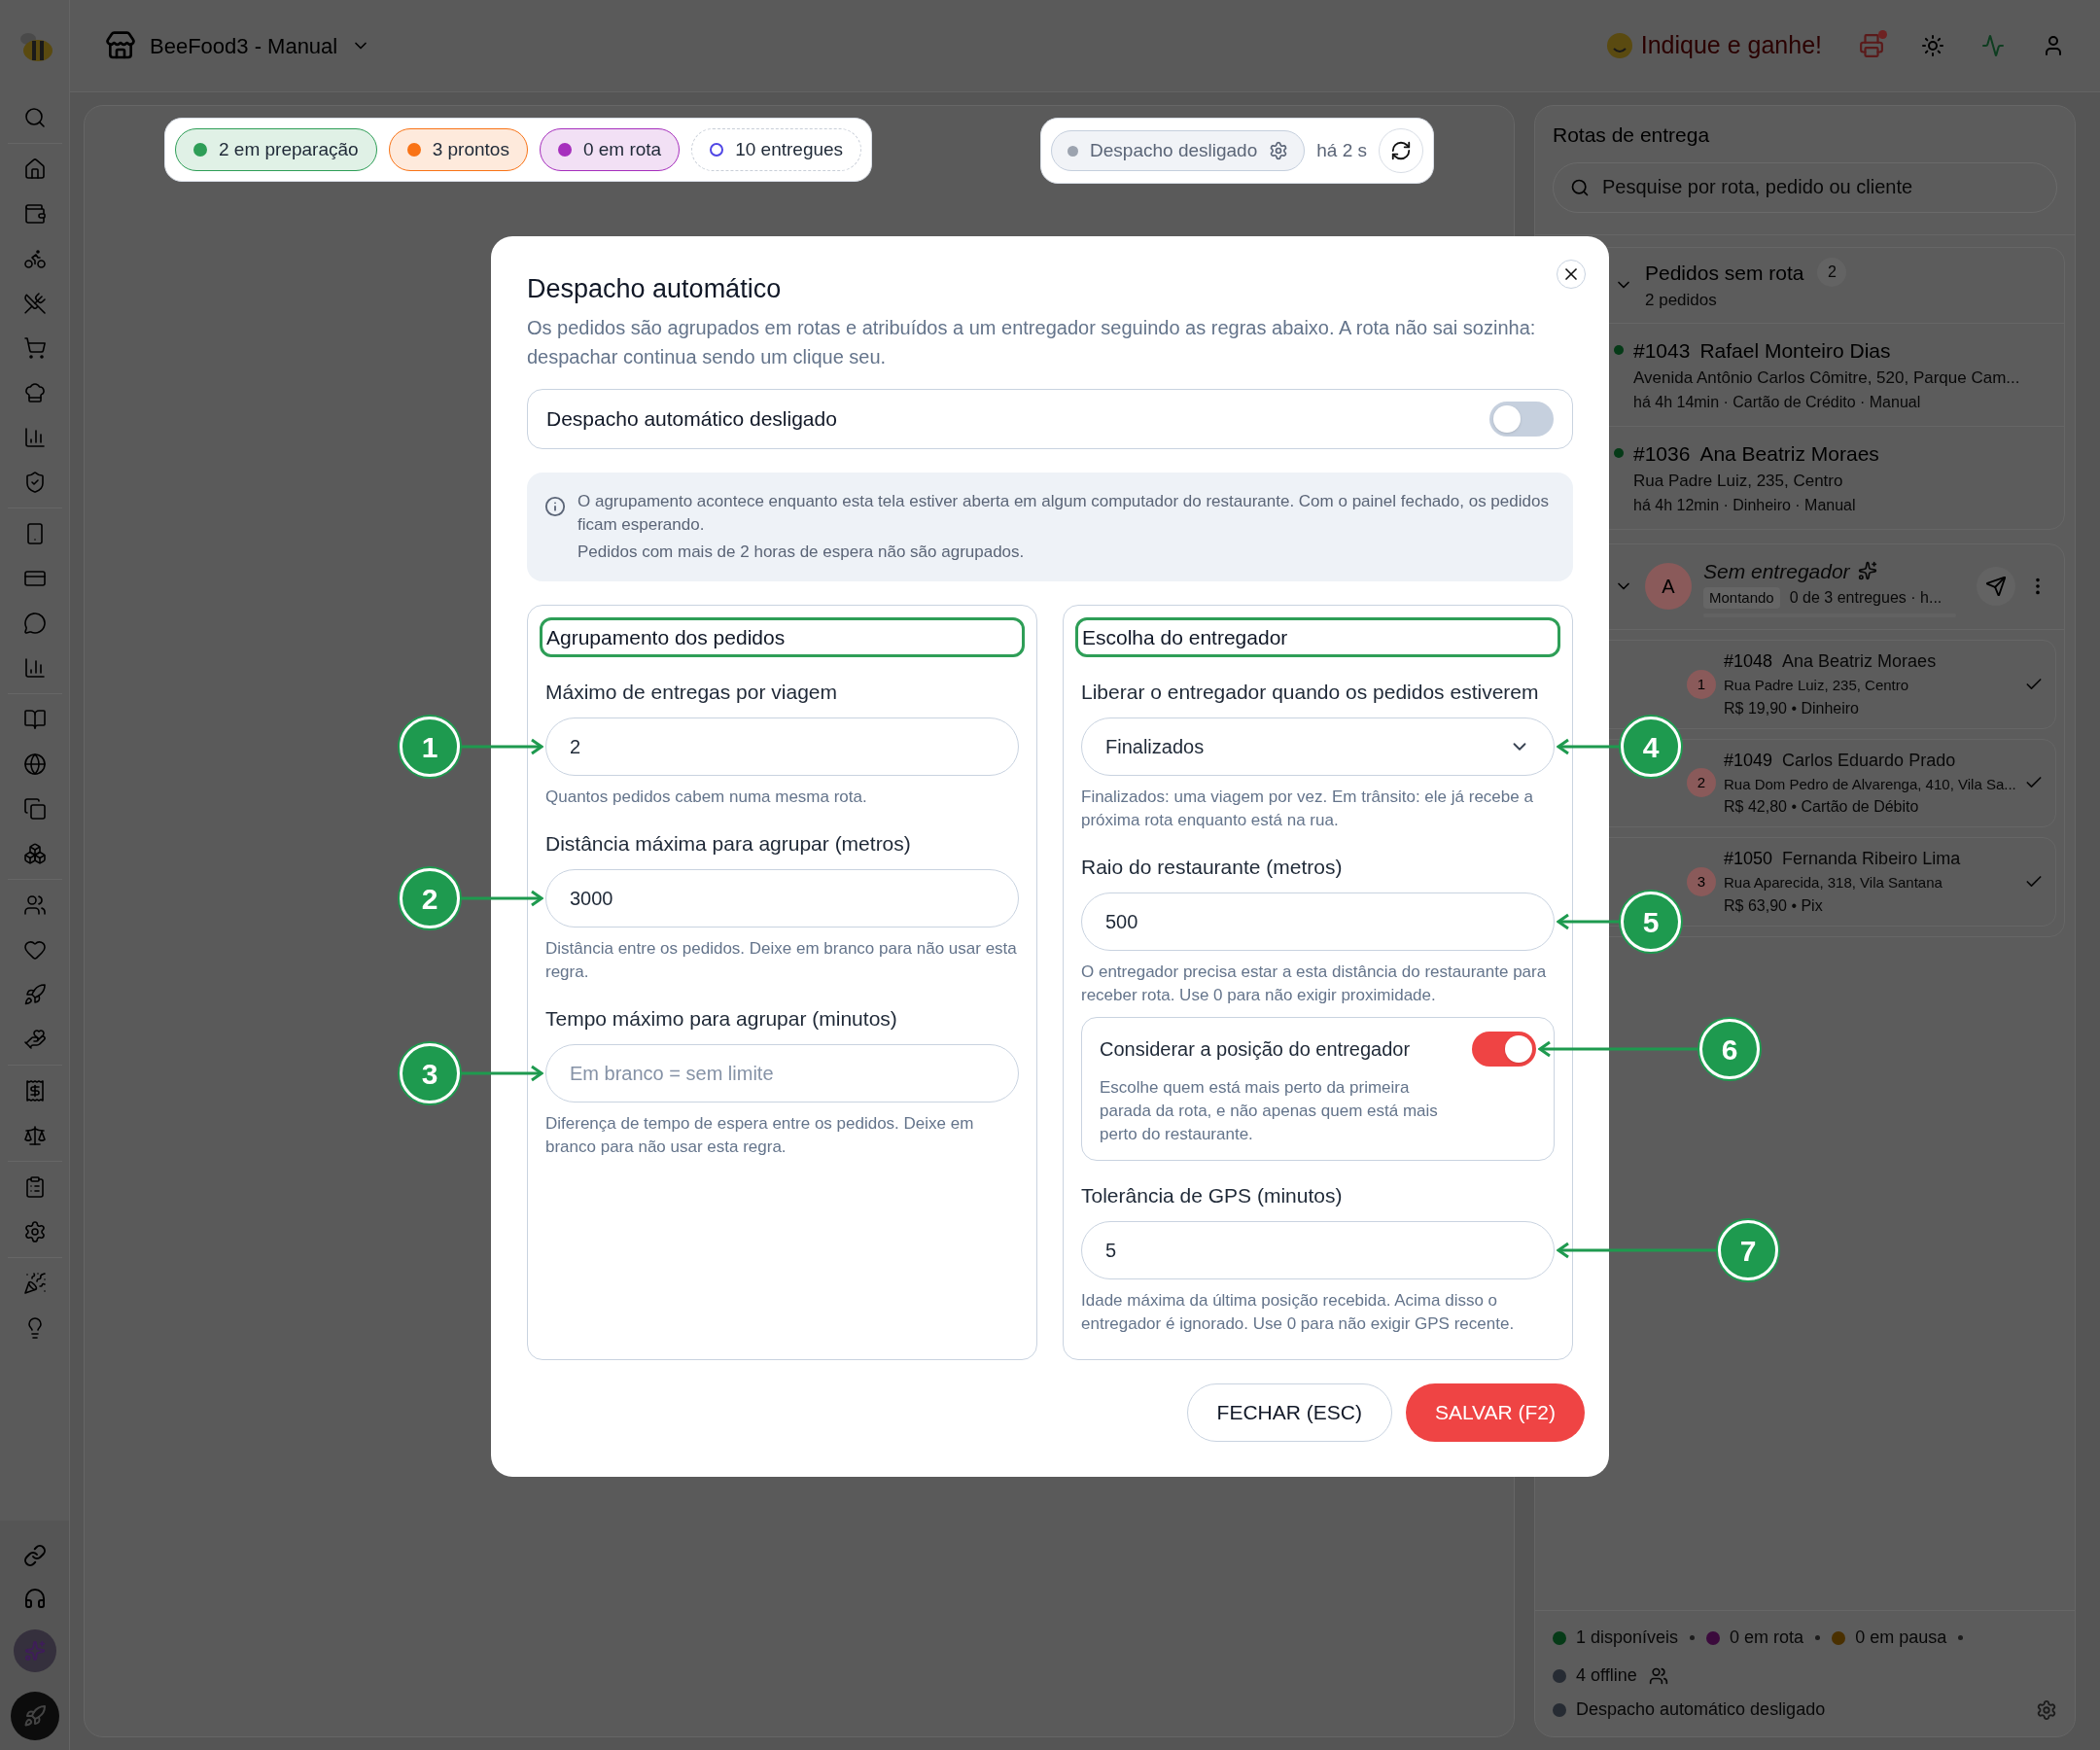 Image resolution: width=2100 pixels, height=1750 pixels. Describe the element at coordinates (34, 303) in the screenshot. I see `utensils-icon` at that location.